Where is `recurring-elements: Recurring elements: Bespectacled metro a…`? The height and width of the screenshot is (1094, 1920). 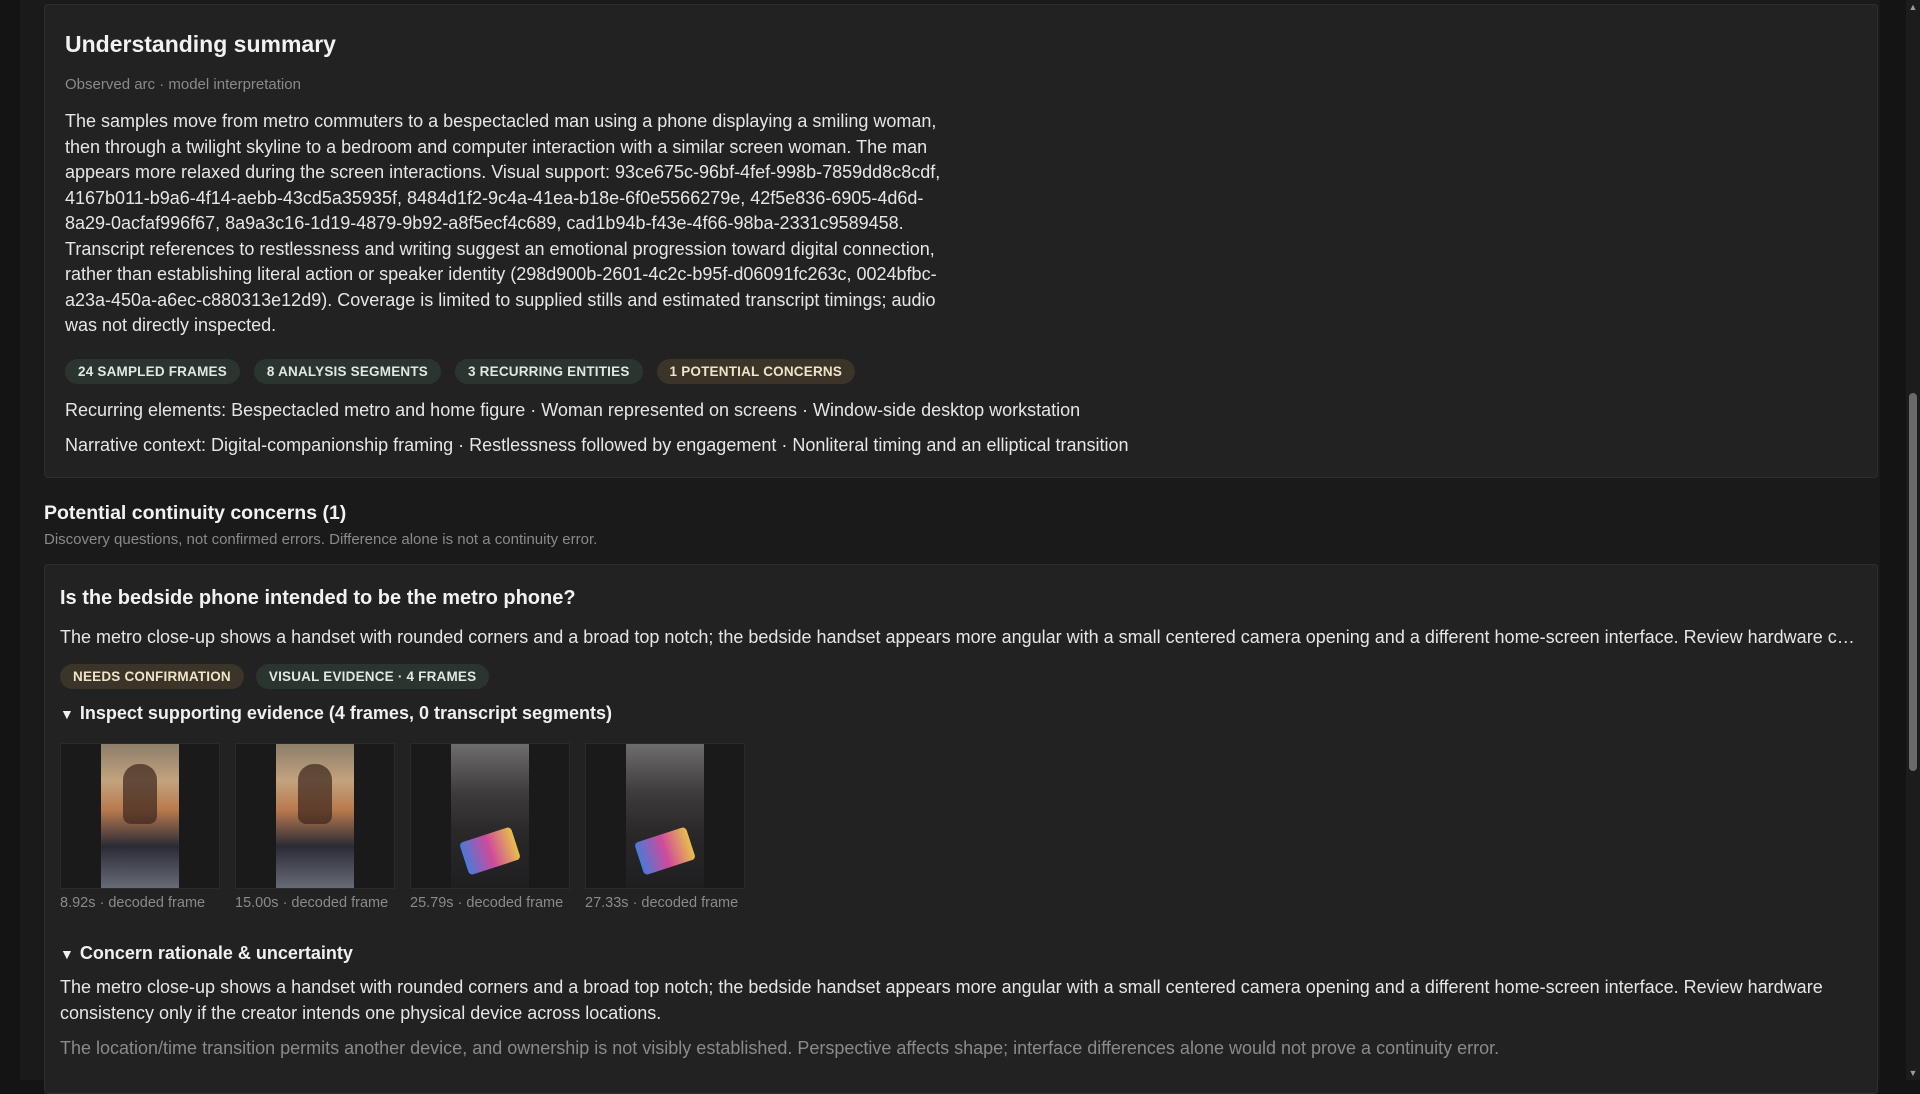
recurring-elements: Recurring elements: Bespectacled metro a… is located at coordinates (573, 409).